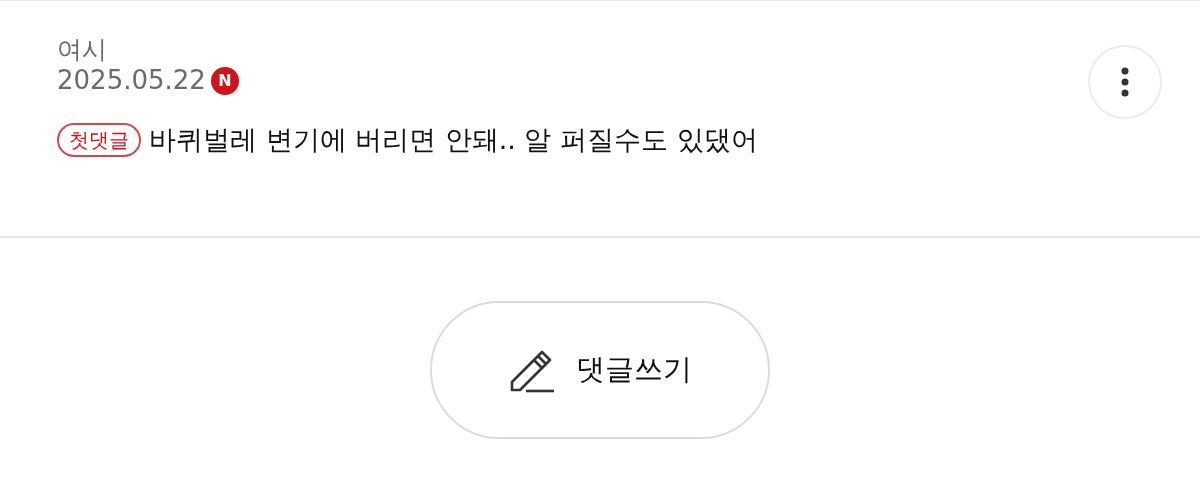 The height and width of the screenshot is (498, 1200). What do you see at coordinates (600, 370) in the screenshot?
I see `write-comment-button: 댓글쓰기` at bounding box center [600, 370].